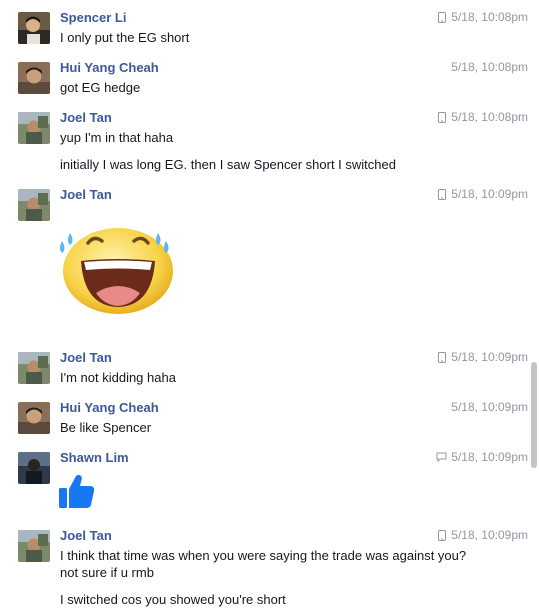 This screenshot has height=614, width=539. I want to click on sender-name: Spencer Li, so click(93, 17).